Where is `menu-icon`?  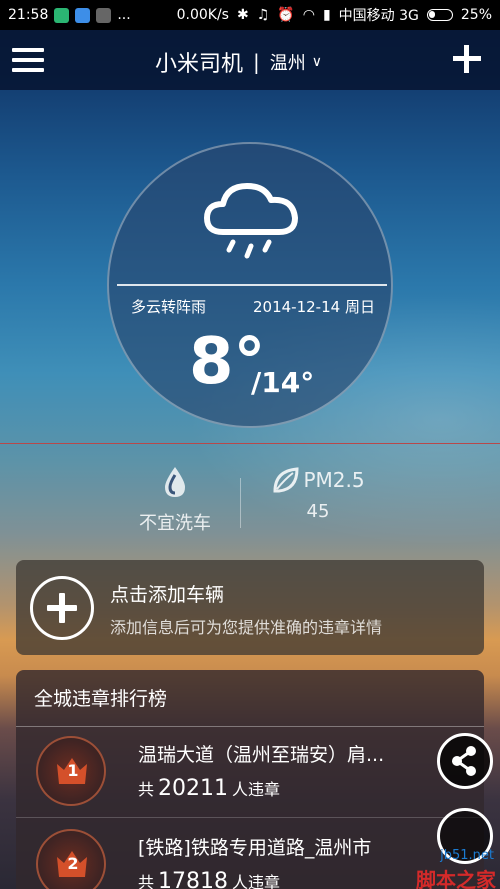 menu-icon is located at coordinates (28, 60).